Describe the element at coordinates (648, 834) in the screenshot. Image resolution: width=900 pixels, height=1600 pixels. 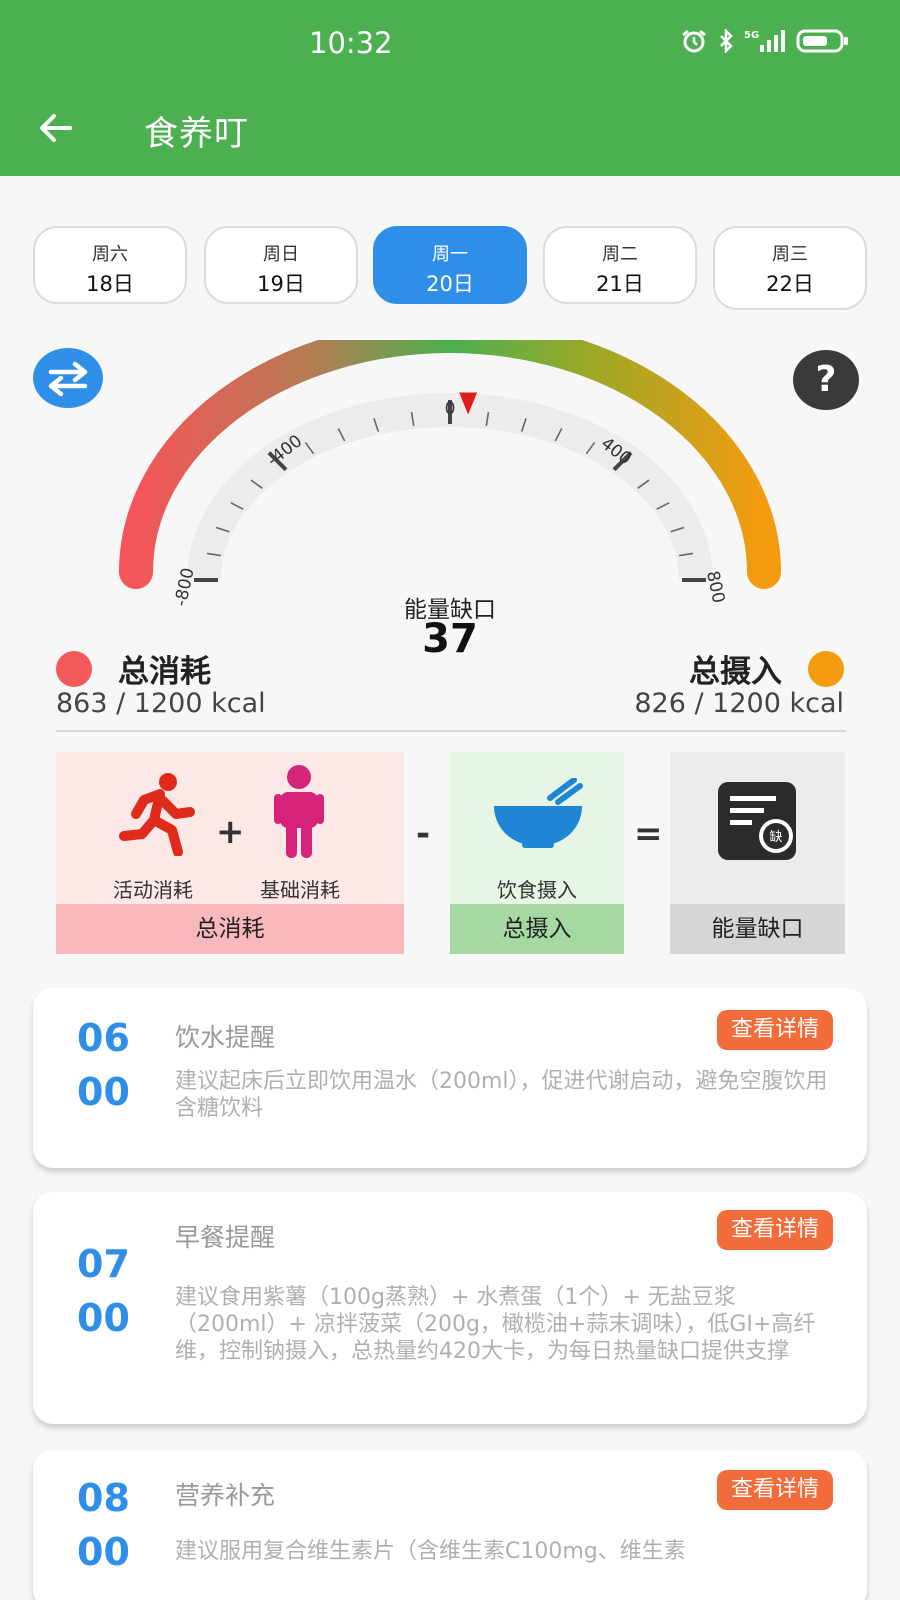
I see `equals-operator: =` at that location.